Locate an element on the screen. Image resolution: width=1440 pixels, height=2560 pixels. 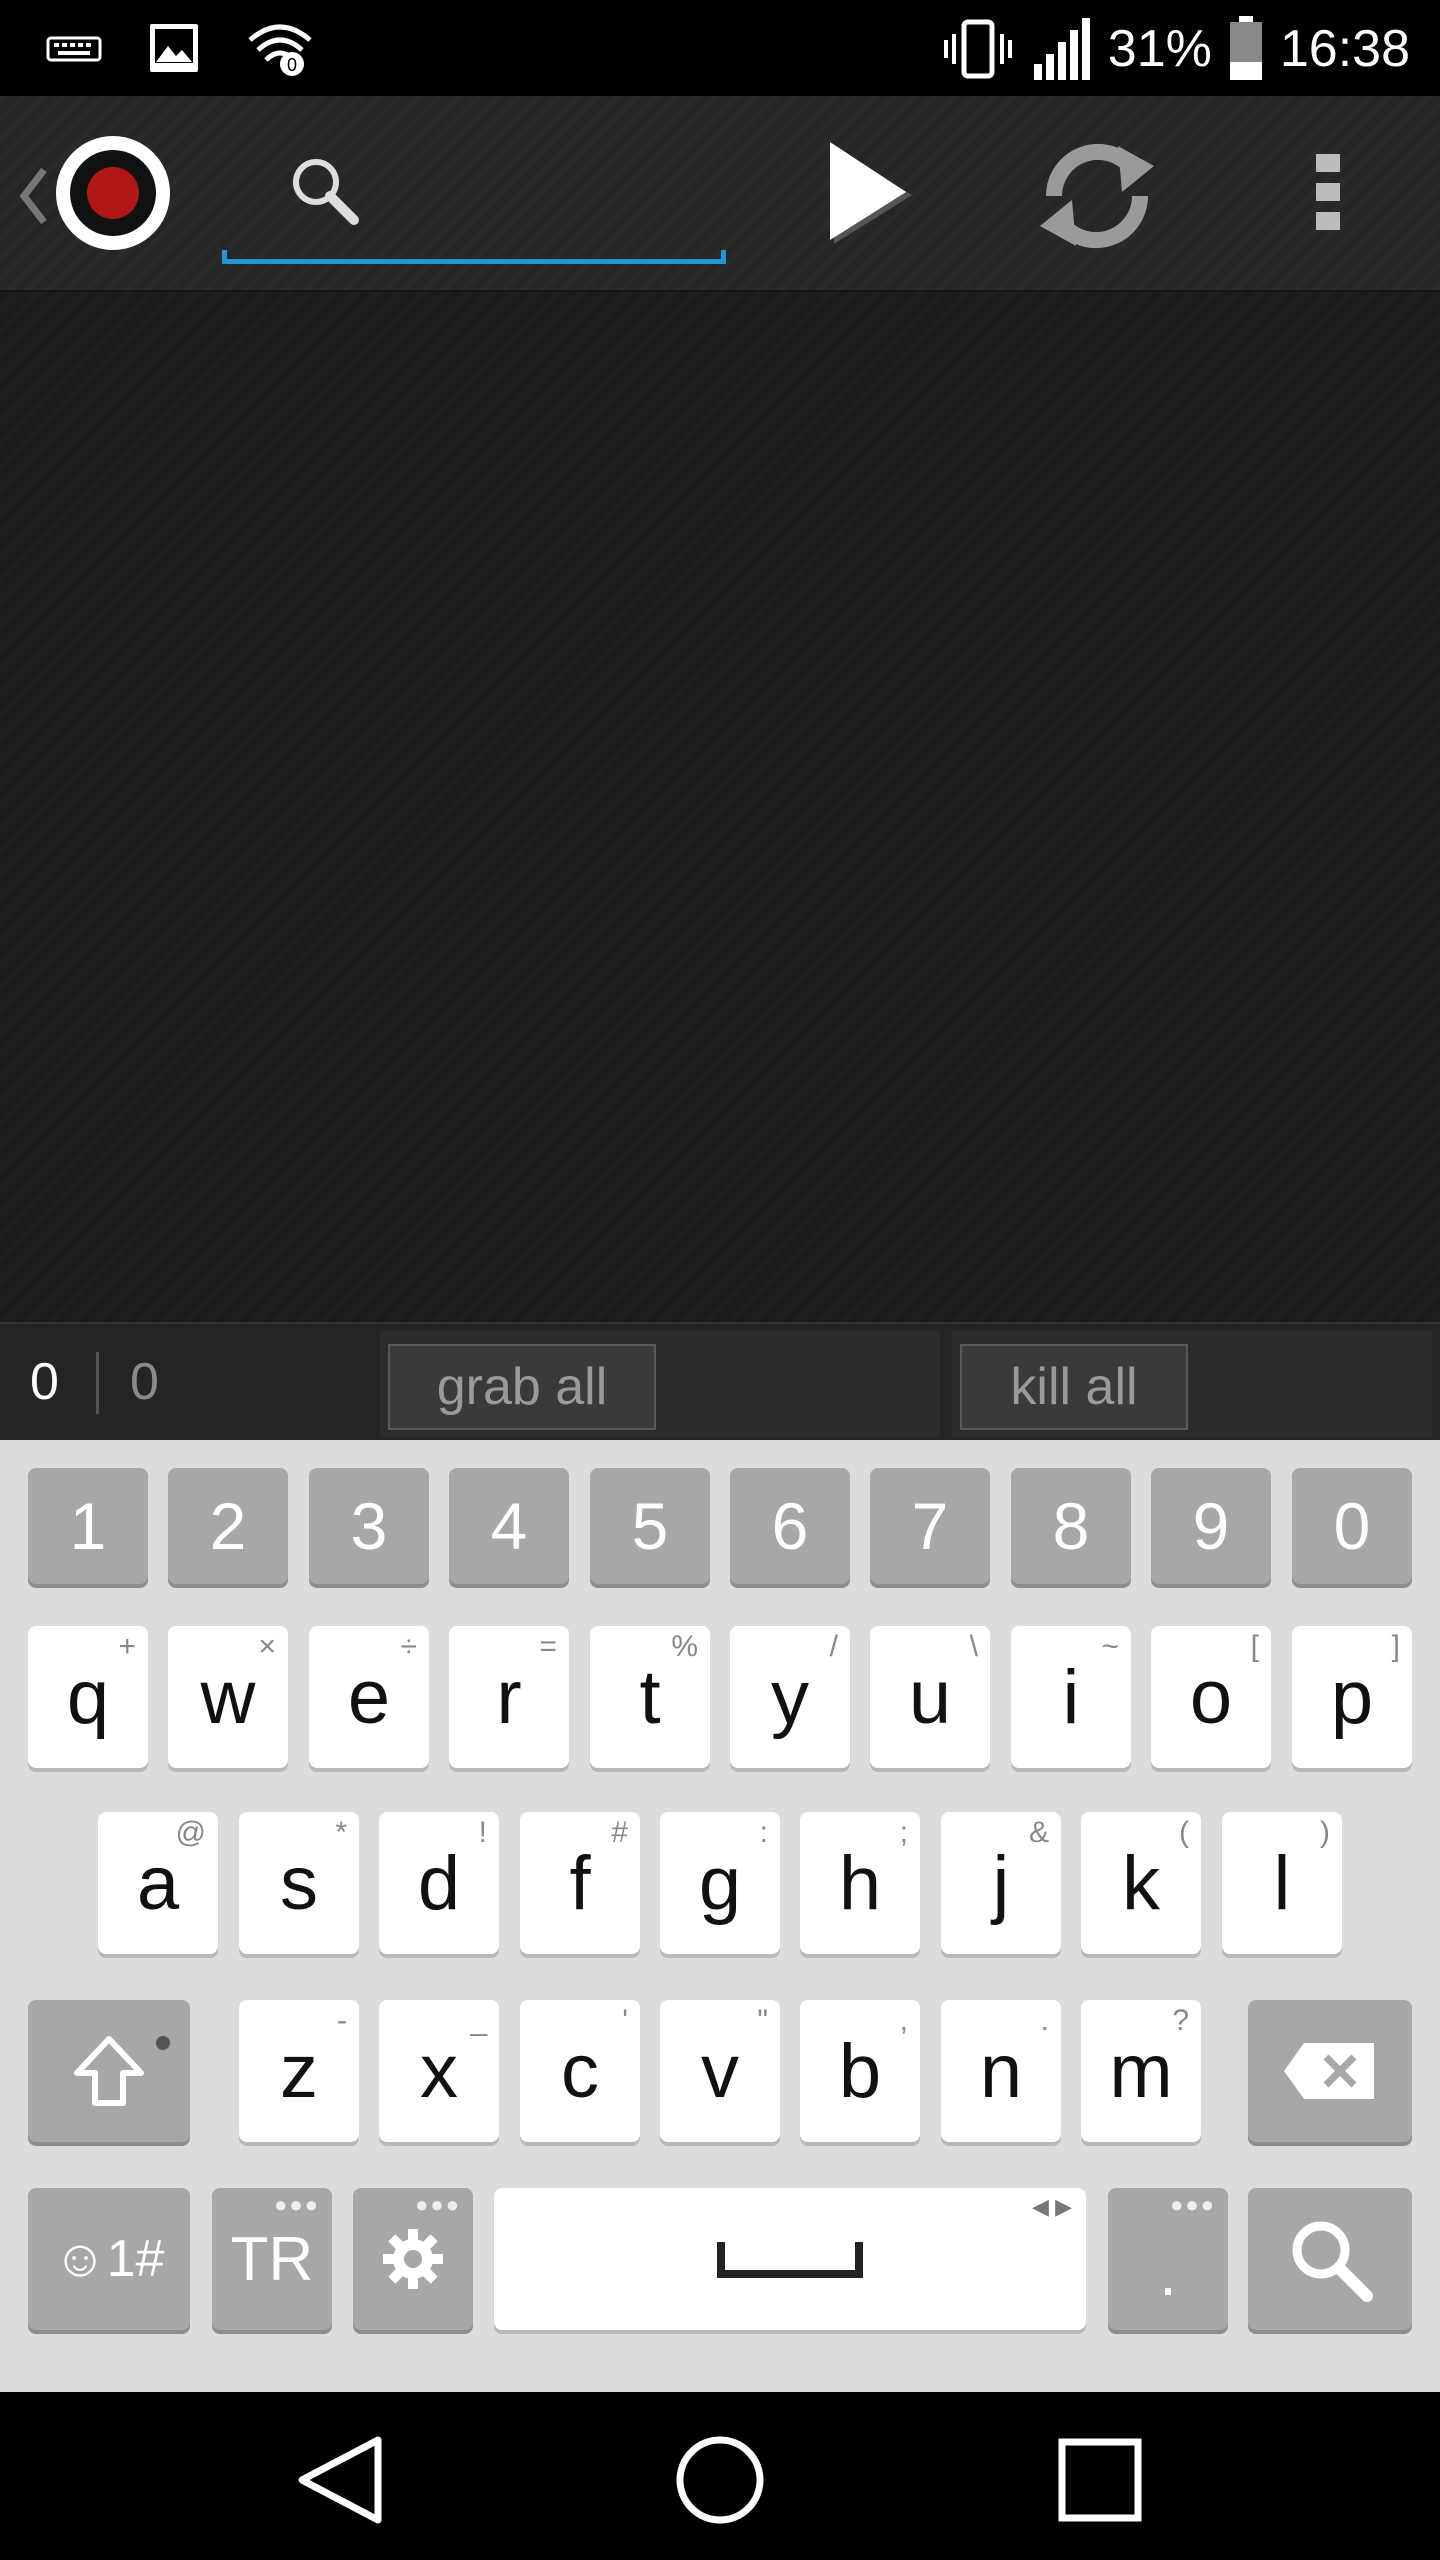
refresh-button is located at coordinates (1097, 196).